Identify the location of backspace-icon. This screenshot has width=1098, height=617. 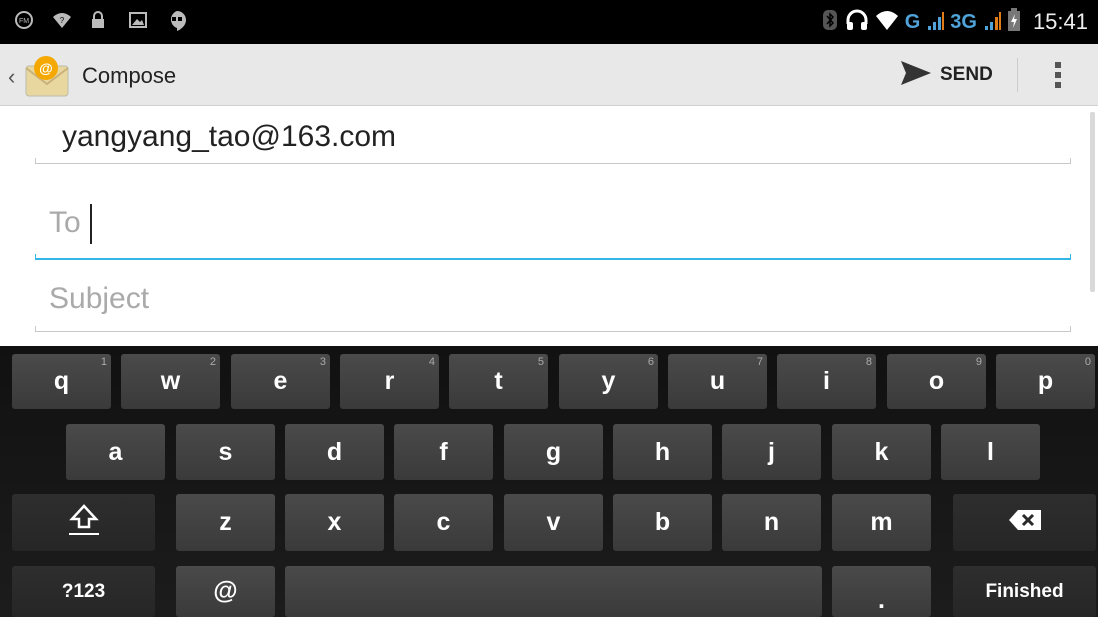
(1025, 522).